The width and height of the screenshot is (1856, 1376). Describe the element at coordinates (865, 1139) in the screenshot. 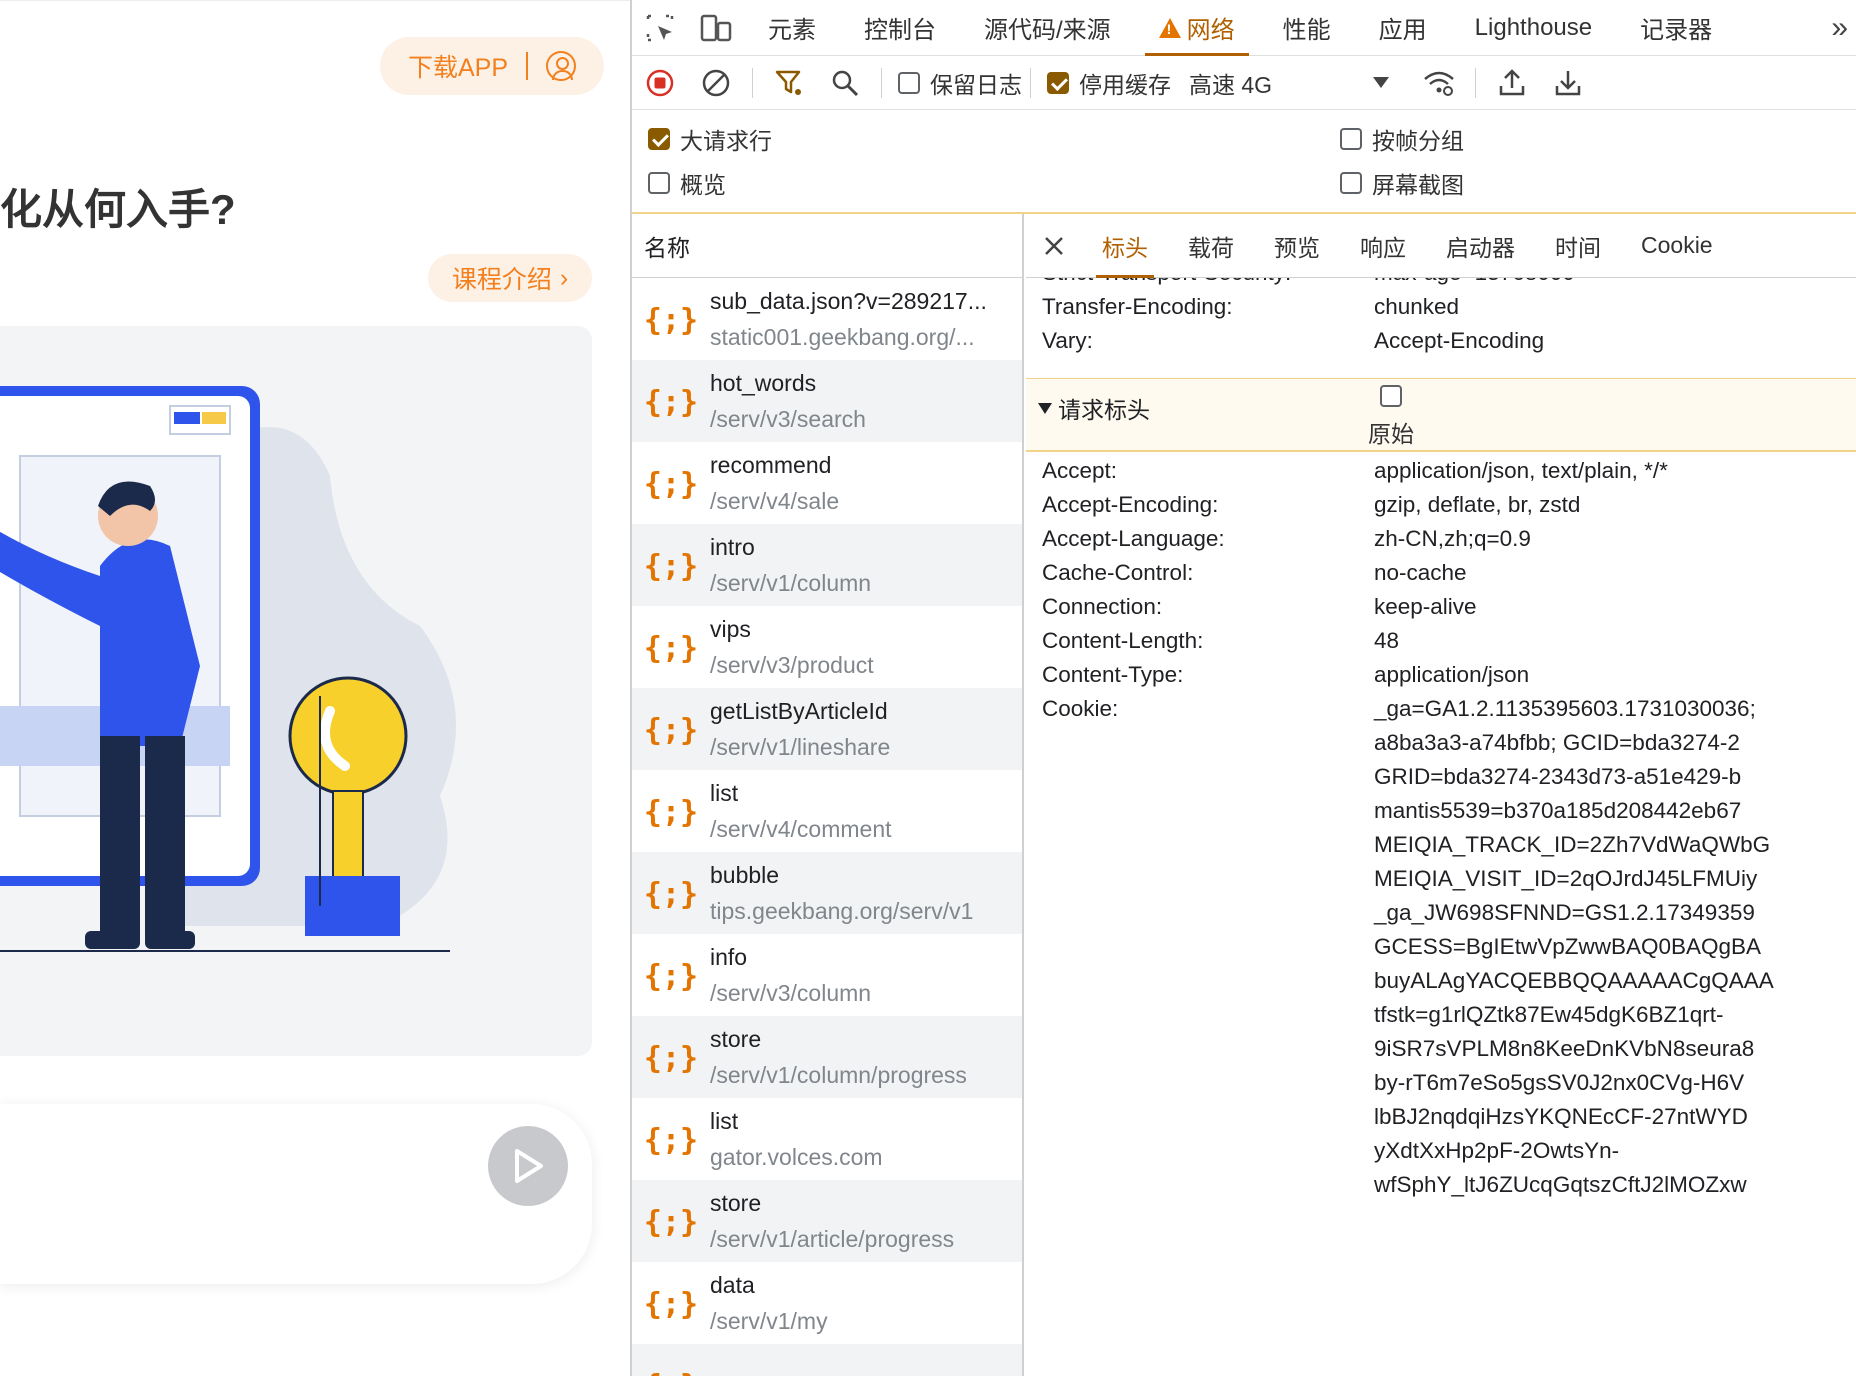

I see `request-text: list gator.volces.com` at that location.